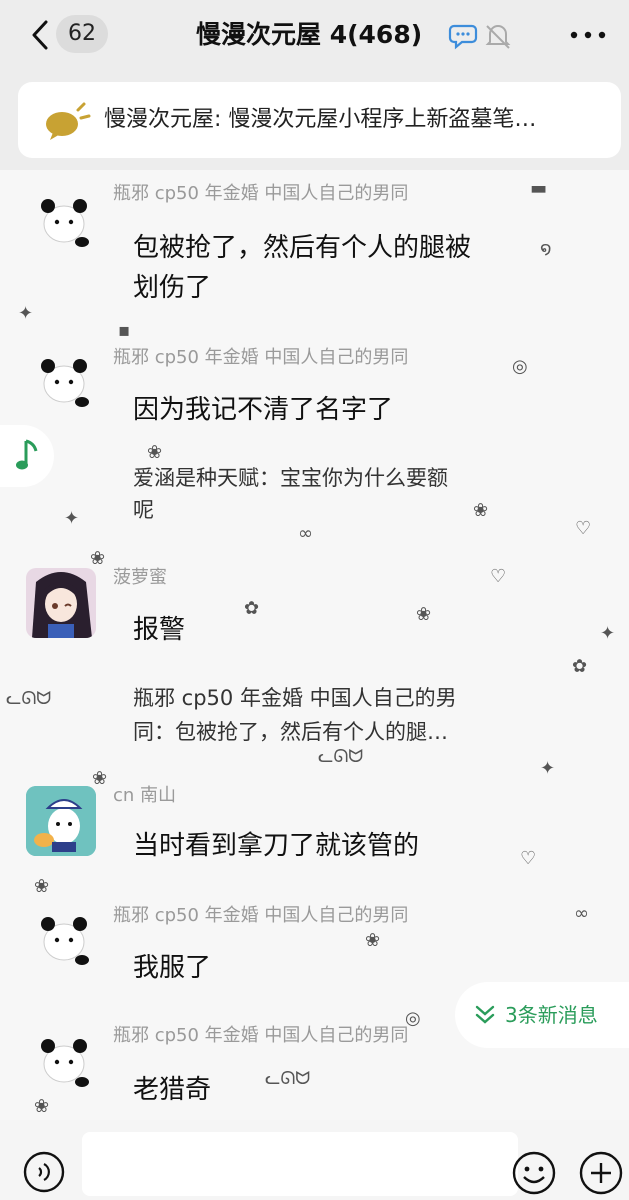 Image resolution: width=629 pixels, height=1200 pixels. What do you see at coordinates (551, 1015) in the screenshot?
I see `new-messages-label: 3条新消息` at bounding box center [551, 1015].